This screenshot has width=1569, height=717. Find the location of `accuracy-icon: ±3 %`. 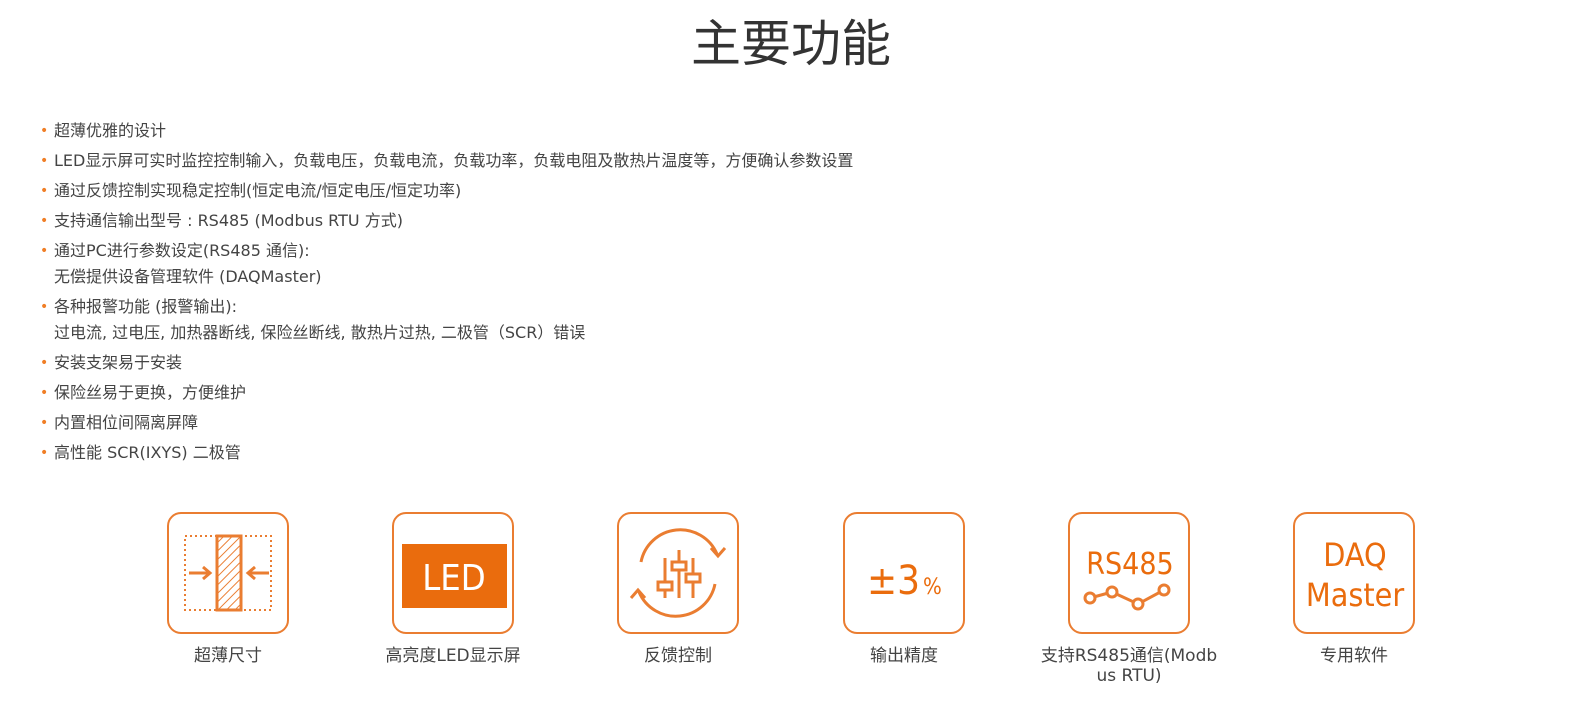

accuracy-icon: ±3 % is located at coordinates (904, 573).